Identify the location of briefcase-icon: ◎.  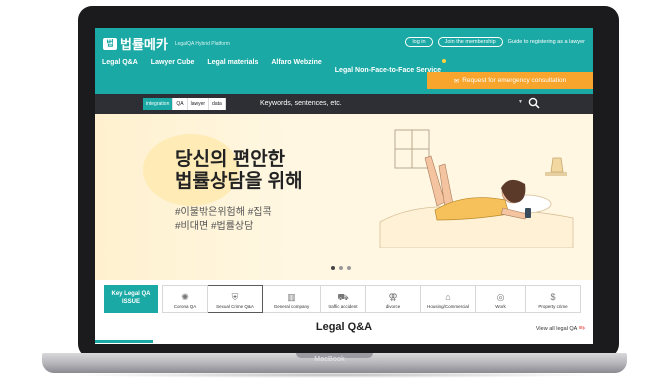
(500, 297).